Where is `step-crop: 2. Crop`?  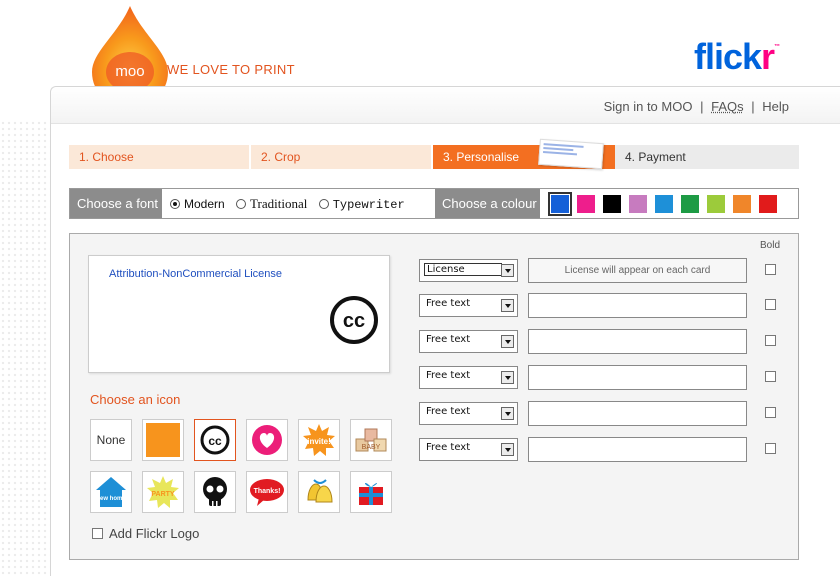 step-crop: 2. Crop is located at coordinates (341, 157).